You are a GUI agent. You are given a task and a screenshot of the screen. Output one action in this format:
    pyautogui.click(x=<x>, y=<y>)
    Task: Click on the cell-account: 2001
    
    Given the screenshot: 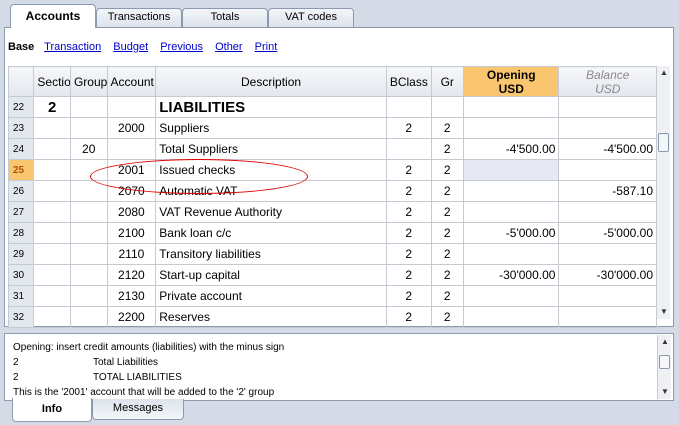 What is the action you would take?
    pyautogui.click(x=131, y=170)
    